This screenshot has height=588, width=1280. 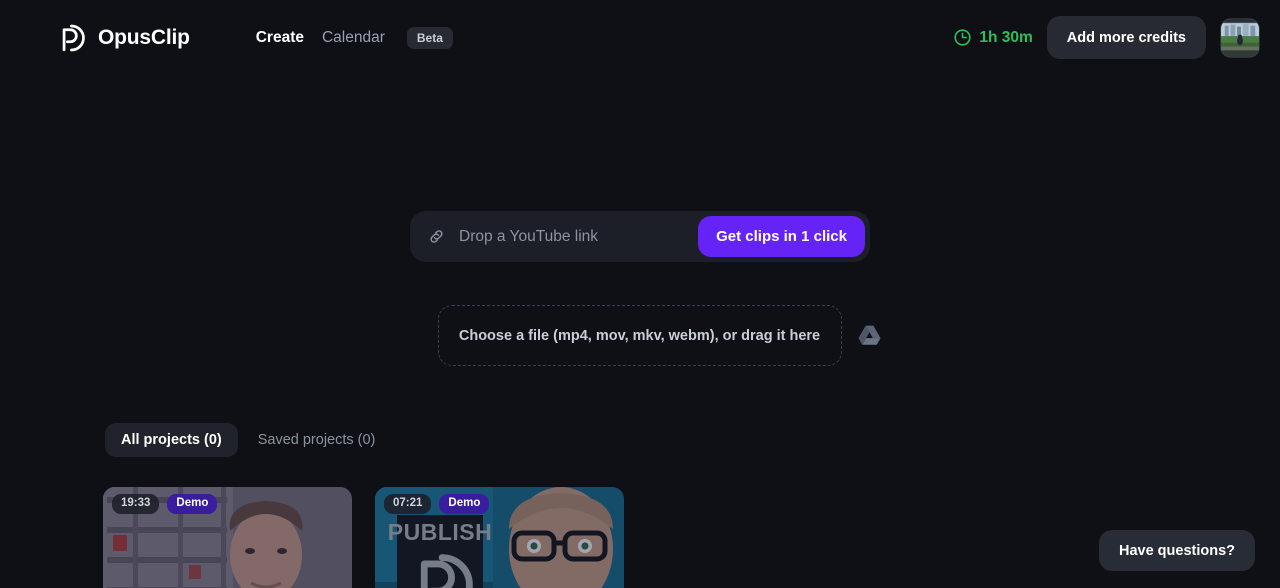 I want to click on clock-icon, so click(x=962, y=37).